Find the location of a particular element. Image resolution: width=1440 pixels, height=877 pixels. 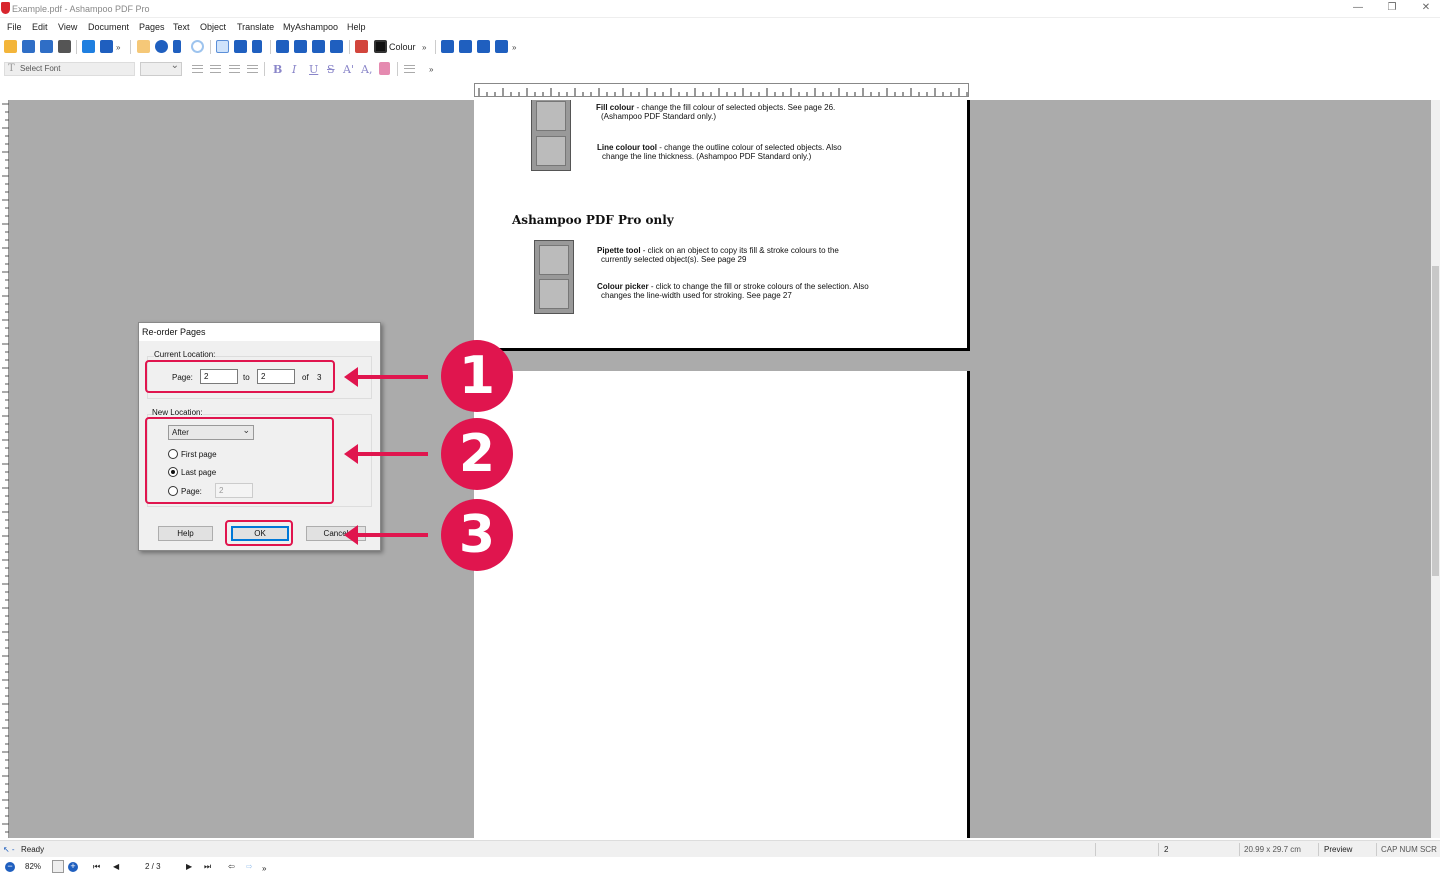

menu-file: File is located at coordinates (14, 27).